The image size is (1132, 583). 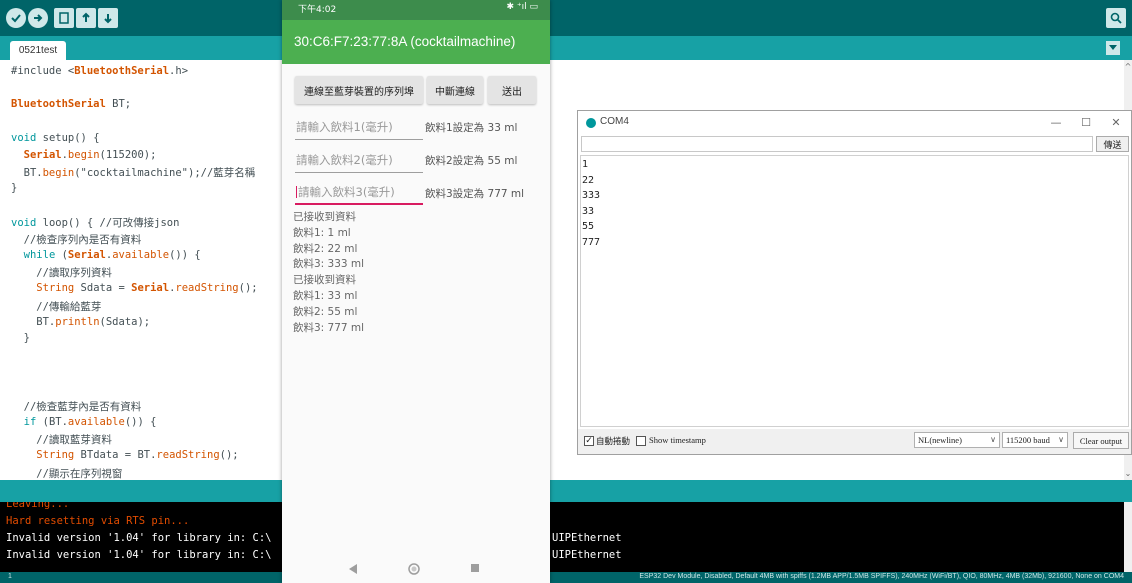 What do you see at coordinates (43, 71) in the screenshot?
I see `code-token: #include <` at bounding box center [43, 71].